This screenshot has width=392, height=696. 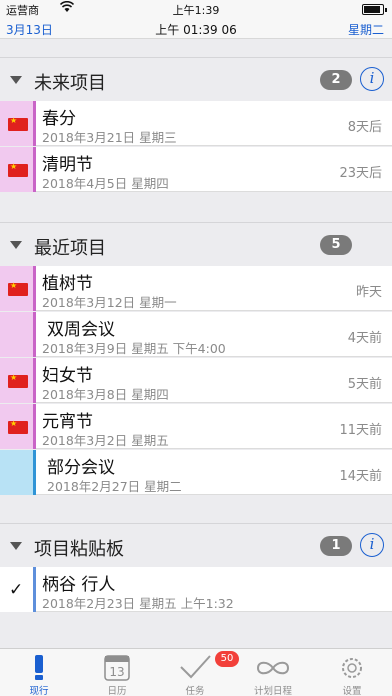 I want to click on item-relative-time: 23天后, so click(x=360, y=173).